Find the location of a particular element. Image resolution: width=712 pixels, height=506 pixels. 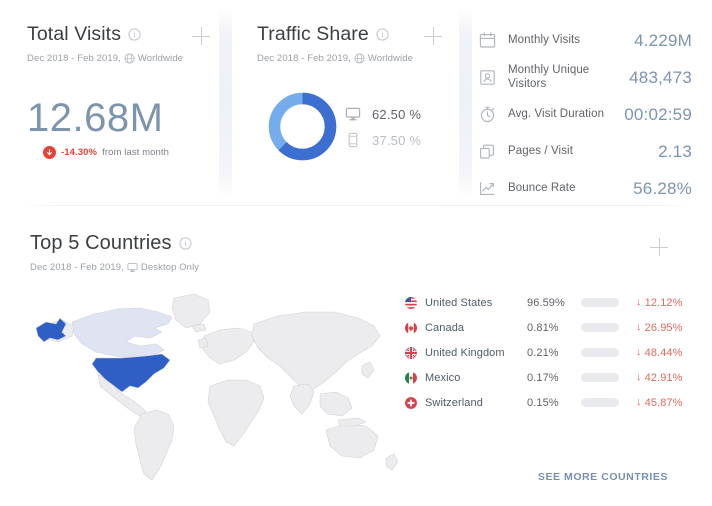

top-countries-subtitle: Dec 2018 - Feb 2019, Desktop Only is located at coordinates (114, 267).